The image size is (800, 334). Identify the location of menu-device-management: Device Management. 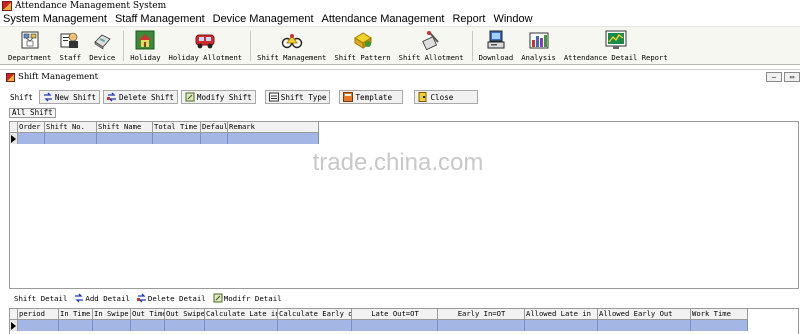
(263, 19).